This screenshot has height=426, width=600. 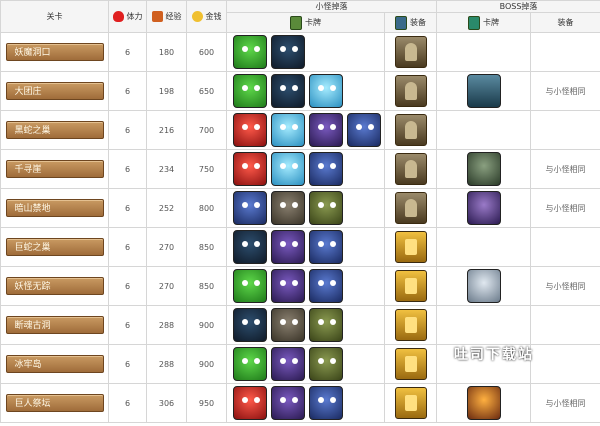 I want to click on boss-card-book-icon, so click(x=474, y=22).